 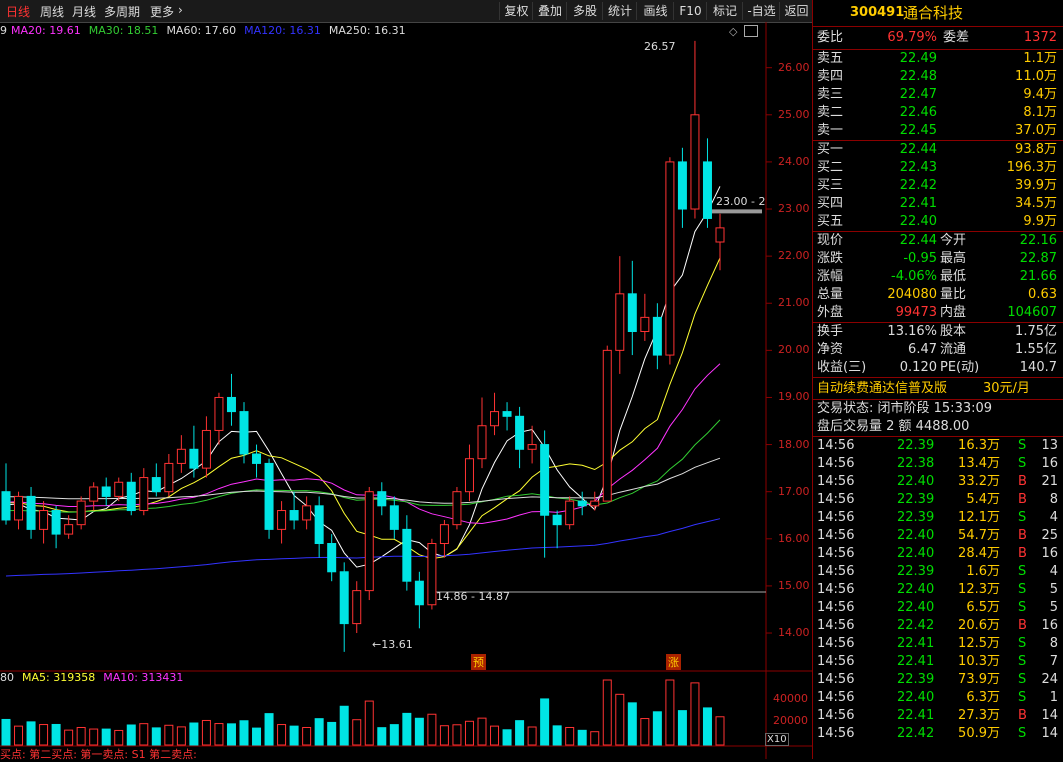 What do you see at coordinates (1022, 607) in the screenshot?
I see `tick-side: S` at bounding box center [1022, 607].